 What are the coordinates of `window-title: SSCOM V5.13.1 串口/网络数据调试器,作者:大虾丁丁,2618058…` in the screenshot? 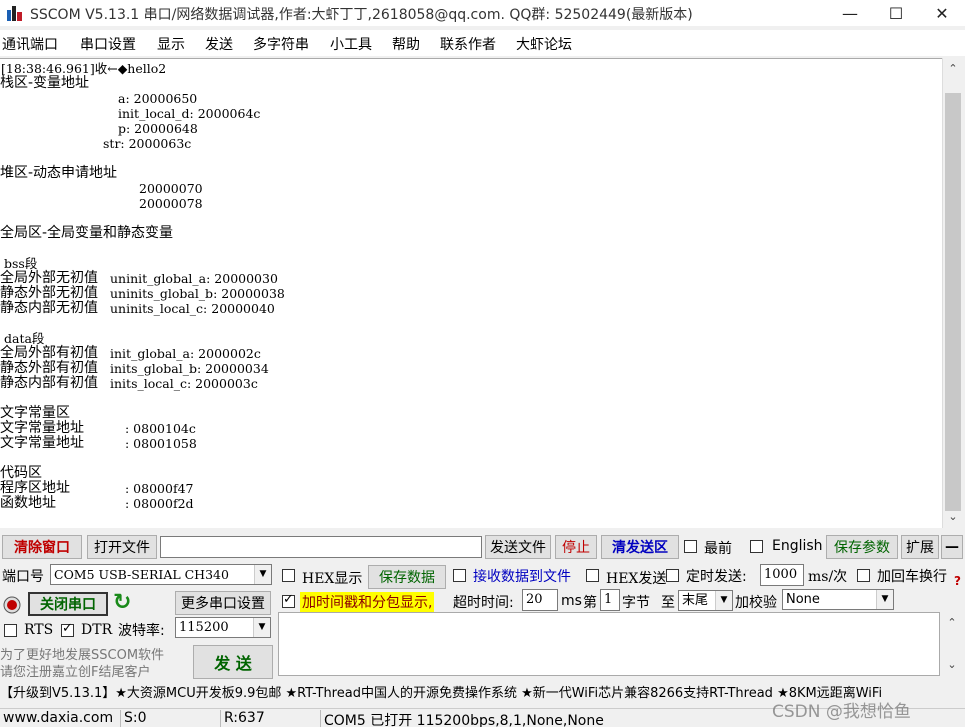 It's located at (361, 15).